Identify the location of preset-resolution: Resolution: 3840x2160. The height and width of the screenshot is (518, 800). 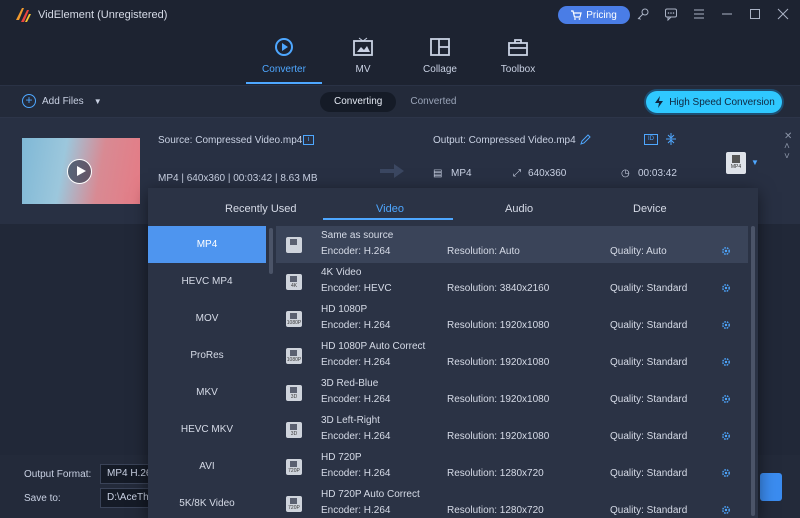
(498, 288).